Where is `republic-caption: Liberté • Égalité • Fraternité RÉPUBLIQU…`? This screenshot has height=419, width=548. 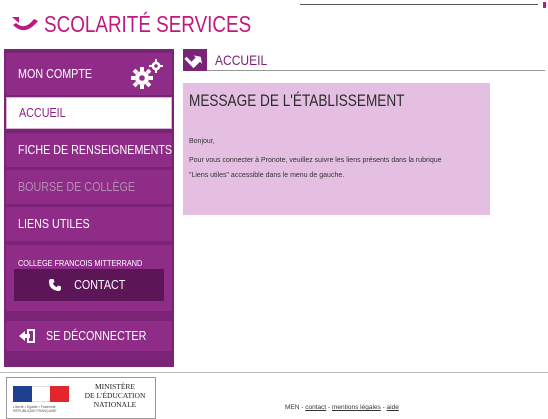 republic-caption: Liberté • Égalité • Fraternité RÉPUBLIQU… is located at coordinates (42, 409).